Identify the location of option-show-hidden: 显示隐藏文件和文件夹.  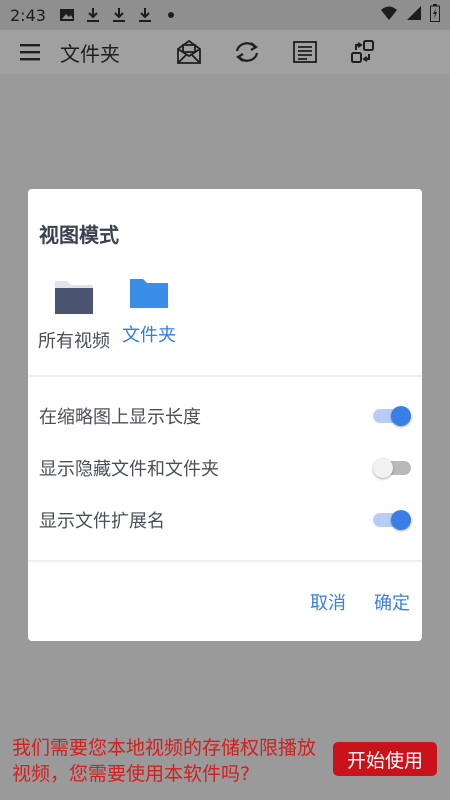
(225, 468).